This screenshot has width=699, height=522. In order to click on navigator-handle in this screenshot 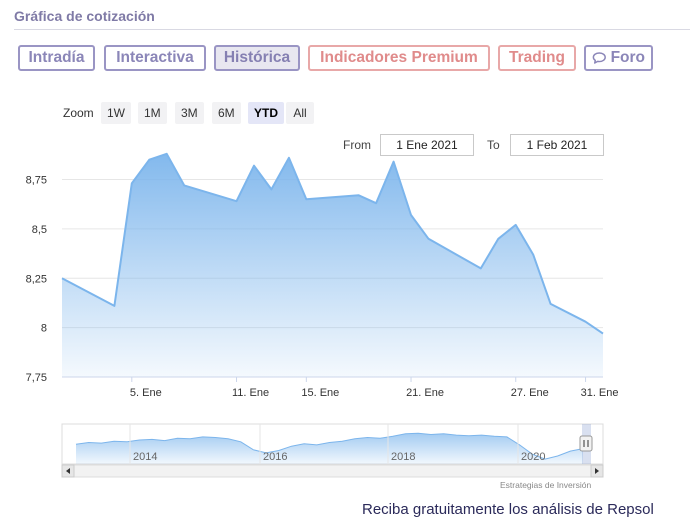, I will do `click(586, 443)`.